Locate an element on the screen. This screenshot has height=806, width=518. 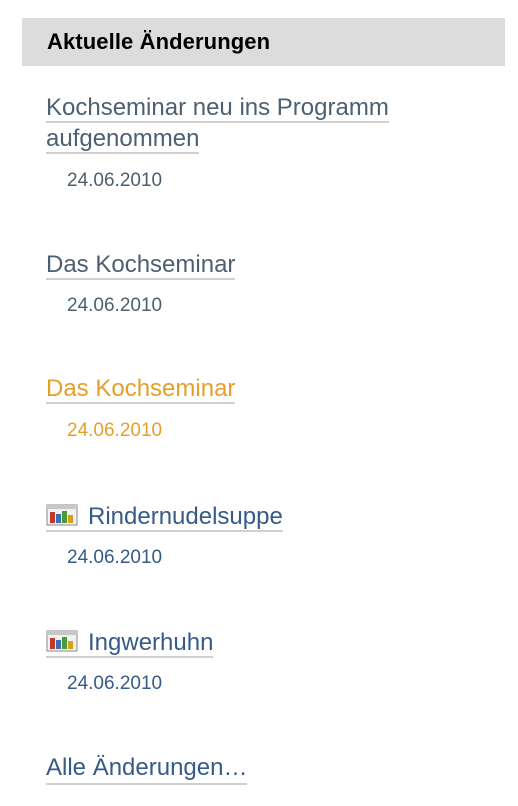
portlet-title: Aktuelle Änderungen is located at coordinates (159, 41).